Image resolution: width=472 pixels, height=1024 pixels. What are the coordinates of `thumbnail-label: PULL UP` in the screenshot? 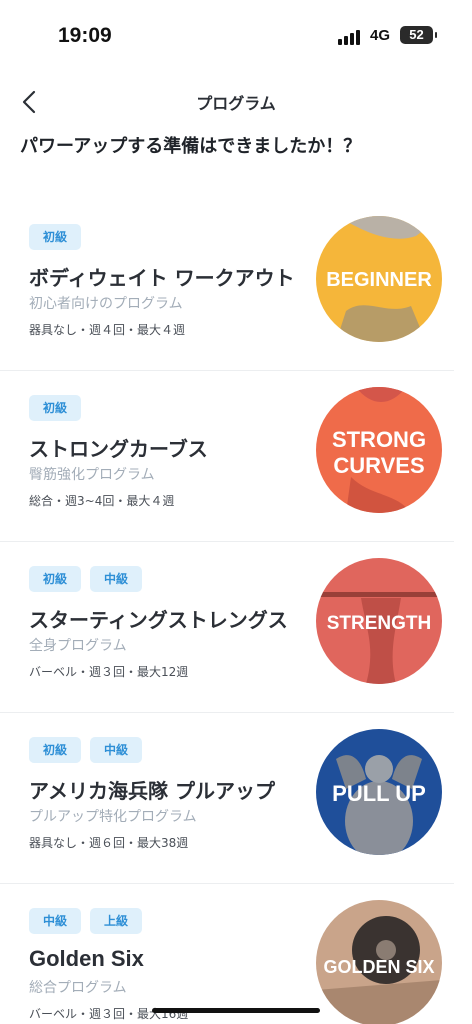 It's located at (379, 793).